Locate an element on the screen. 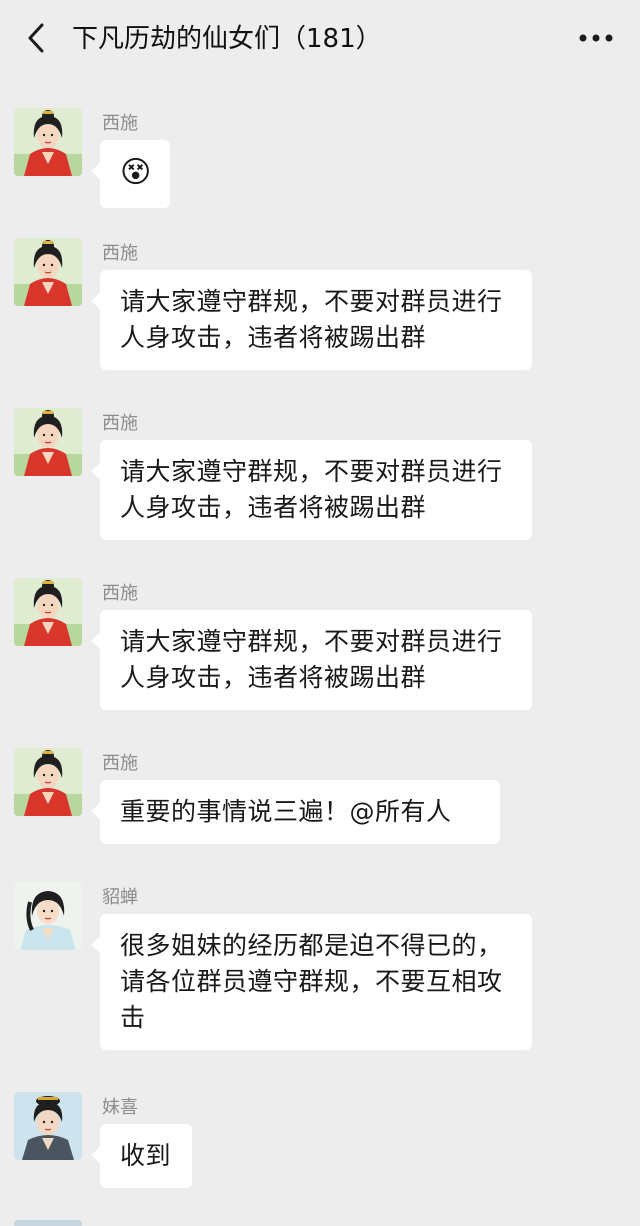 Image resolution: width=640 pixels, height=1226 pixels. more-dots-icon is located at coordinates (596, 38).